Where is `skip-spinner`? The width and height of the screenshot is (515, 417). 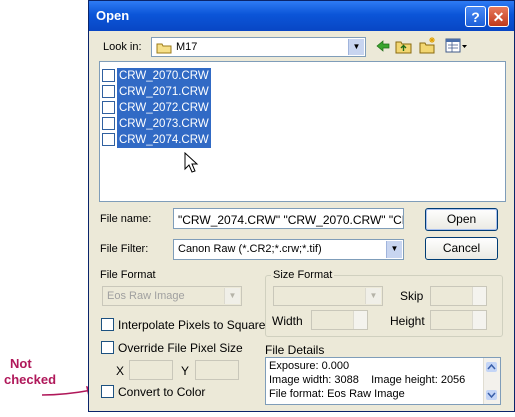 skip-spinner is located at coordinates (479, 296).